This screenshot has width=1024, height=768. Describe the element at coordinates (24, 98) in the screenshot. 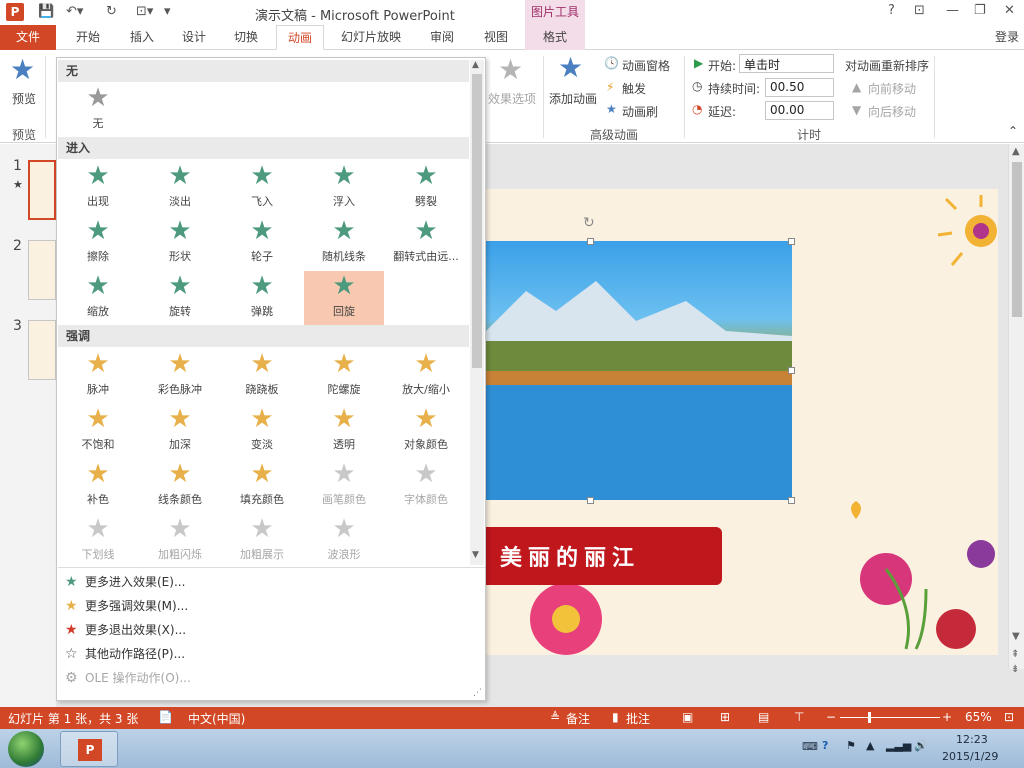

I see `preview-button: 预览` at that location.